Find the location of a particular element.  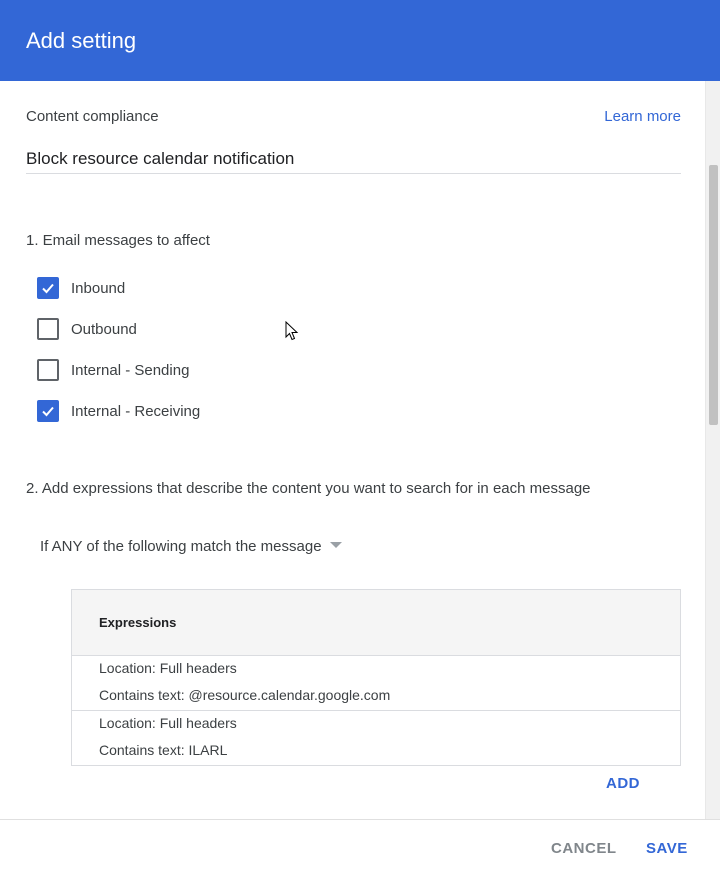

internal-sending-label: Internal - Sending is located at coordinates (130, 370).